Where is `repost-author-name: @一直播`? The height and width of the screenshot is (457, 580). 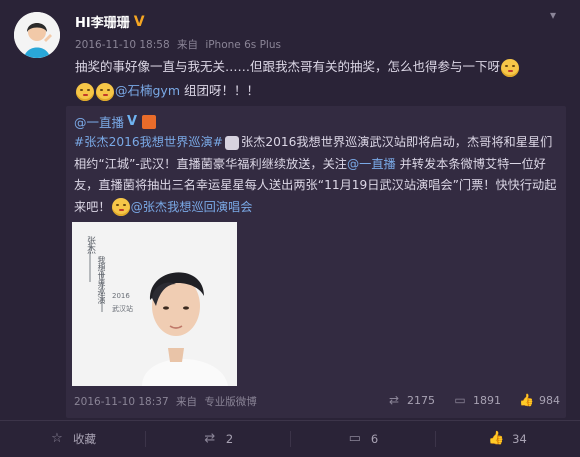 repost-author-name: @一直播 is located at coordinates (99, 121).